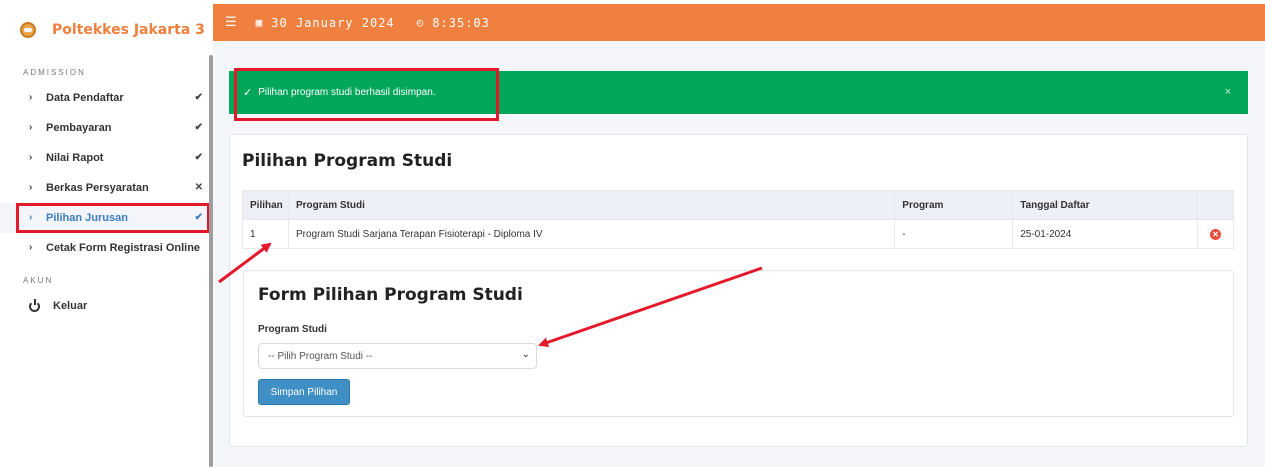 The image size is (1265, 467). Describe the element at coordinates (1228, 92) in the screenshot. I see `close-icon: ×` at that location.